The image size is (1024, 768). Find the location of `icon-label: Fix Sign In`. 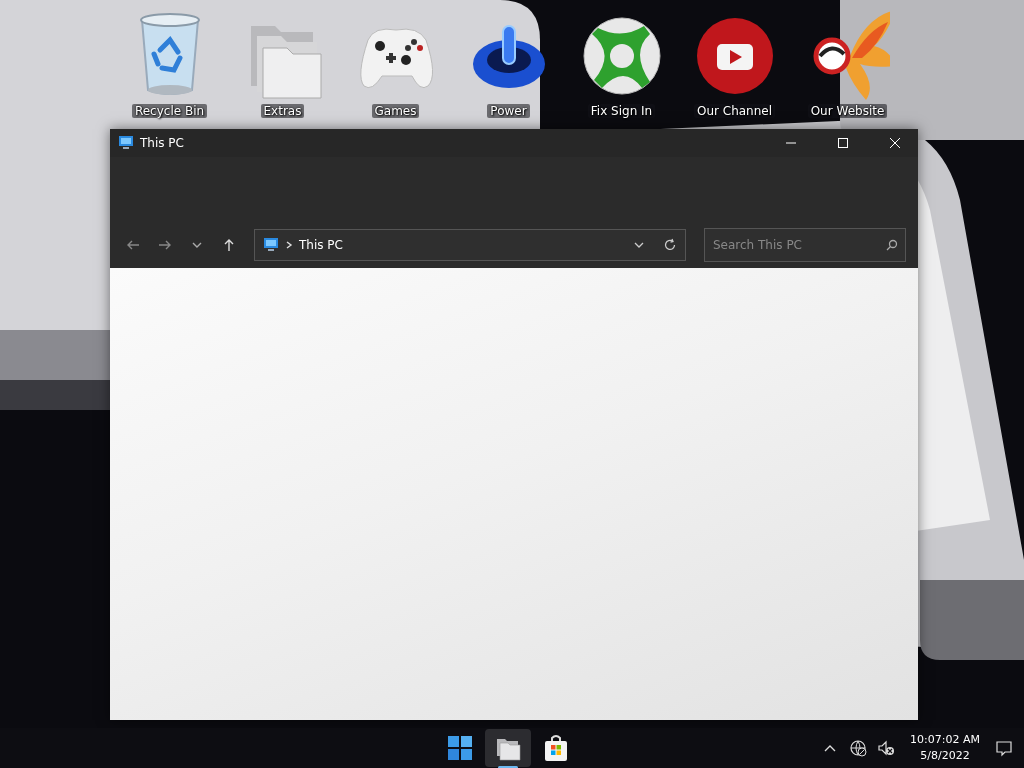

icon-label: Fix Sign In is located at coordinates (621, 111).